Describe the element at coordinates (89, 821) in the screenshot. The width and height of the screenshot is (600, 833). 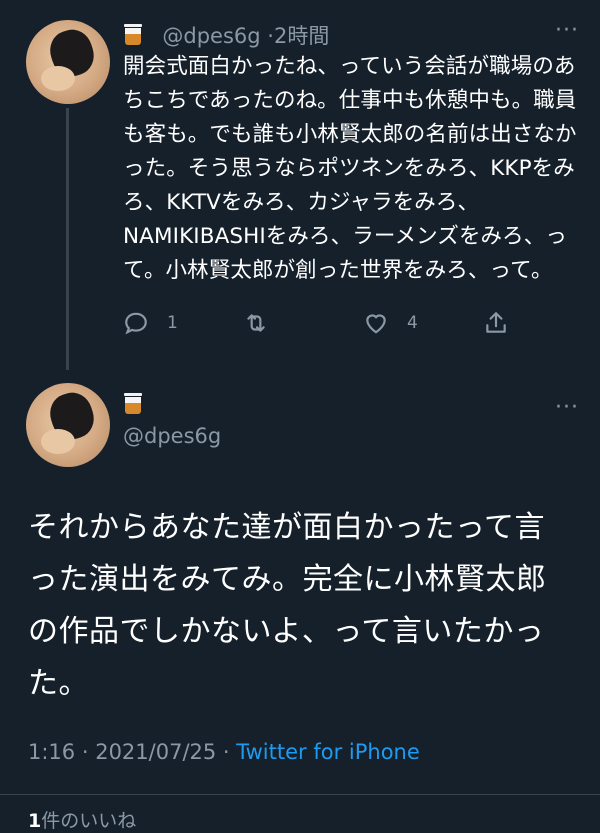
I see `likes-label: 件のいいね` at that location.